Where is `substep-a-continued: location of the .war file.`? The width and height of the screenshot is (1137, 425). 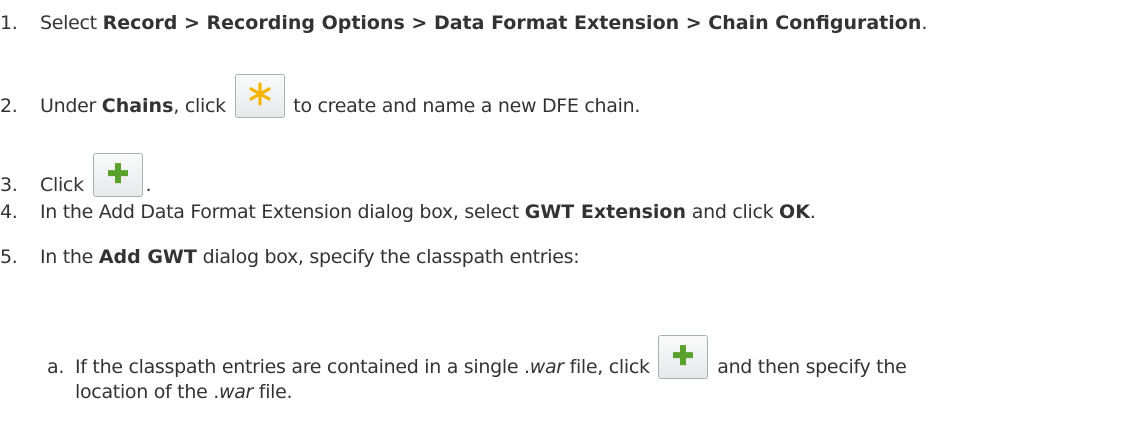
substep-a-continued: location of the .war file. is located at coordinates (184, 392).